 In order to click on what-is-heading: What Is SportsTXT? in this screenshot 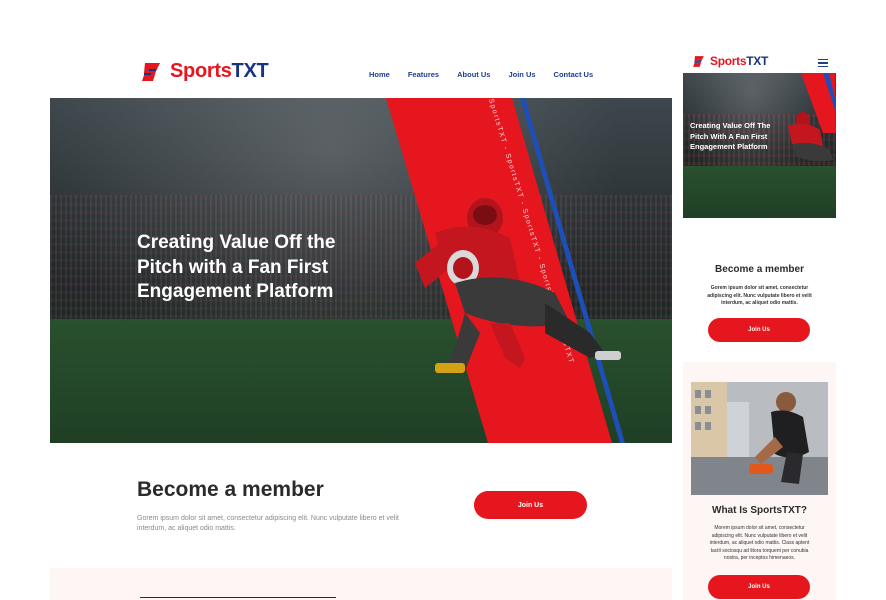, I will do `click(759, 510)`.